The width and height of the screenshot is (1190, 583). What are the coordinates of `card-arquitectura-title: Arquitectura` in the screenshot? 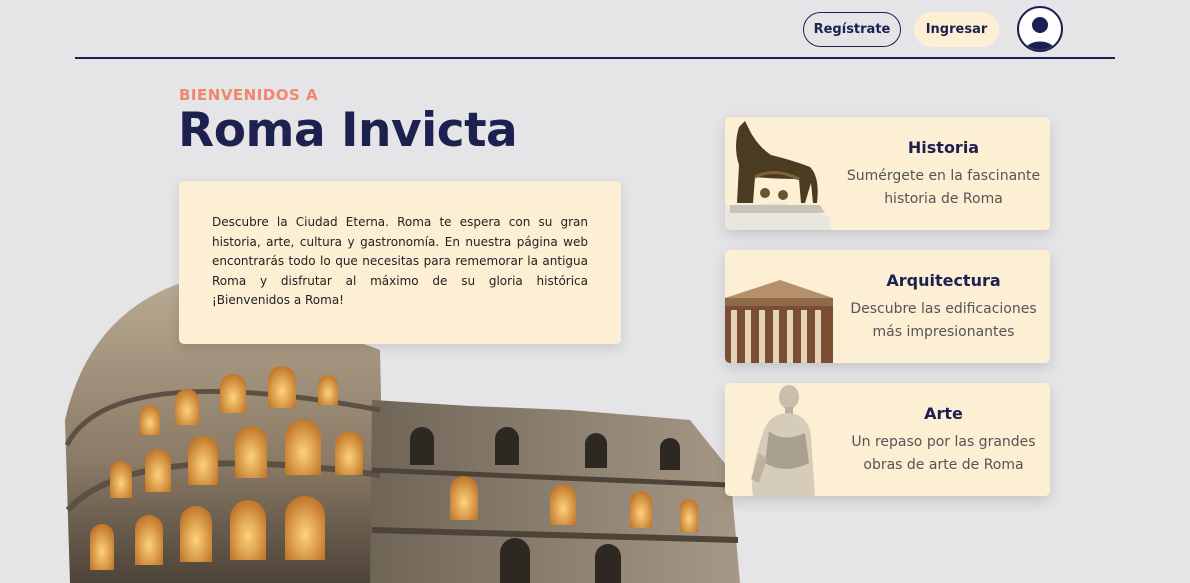 It's located at (943, 280).